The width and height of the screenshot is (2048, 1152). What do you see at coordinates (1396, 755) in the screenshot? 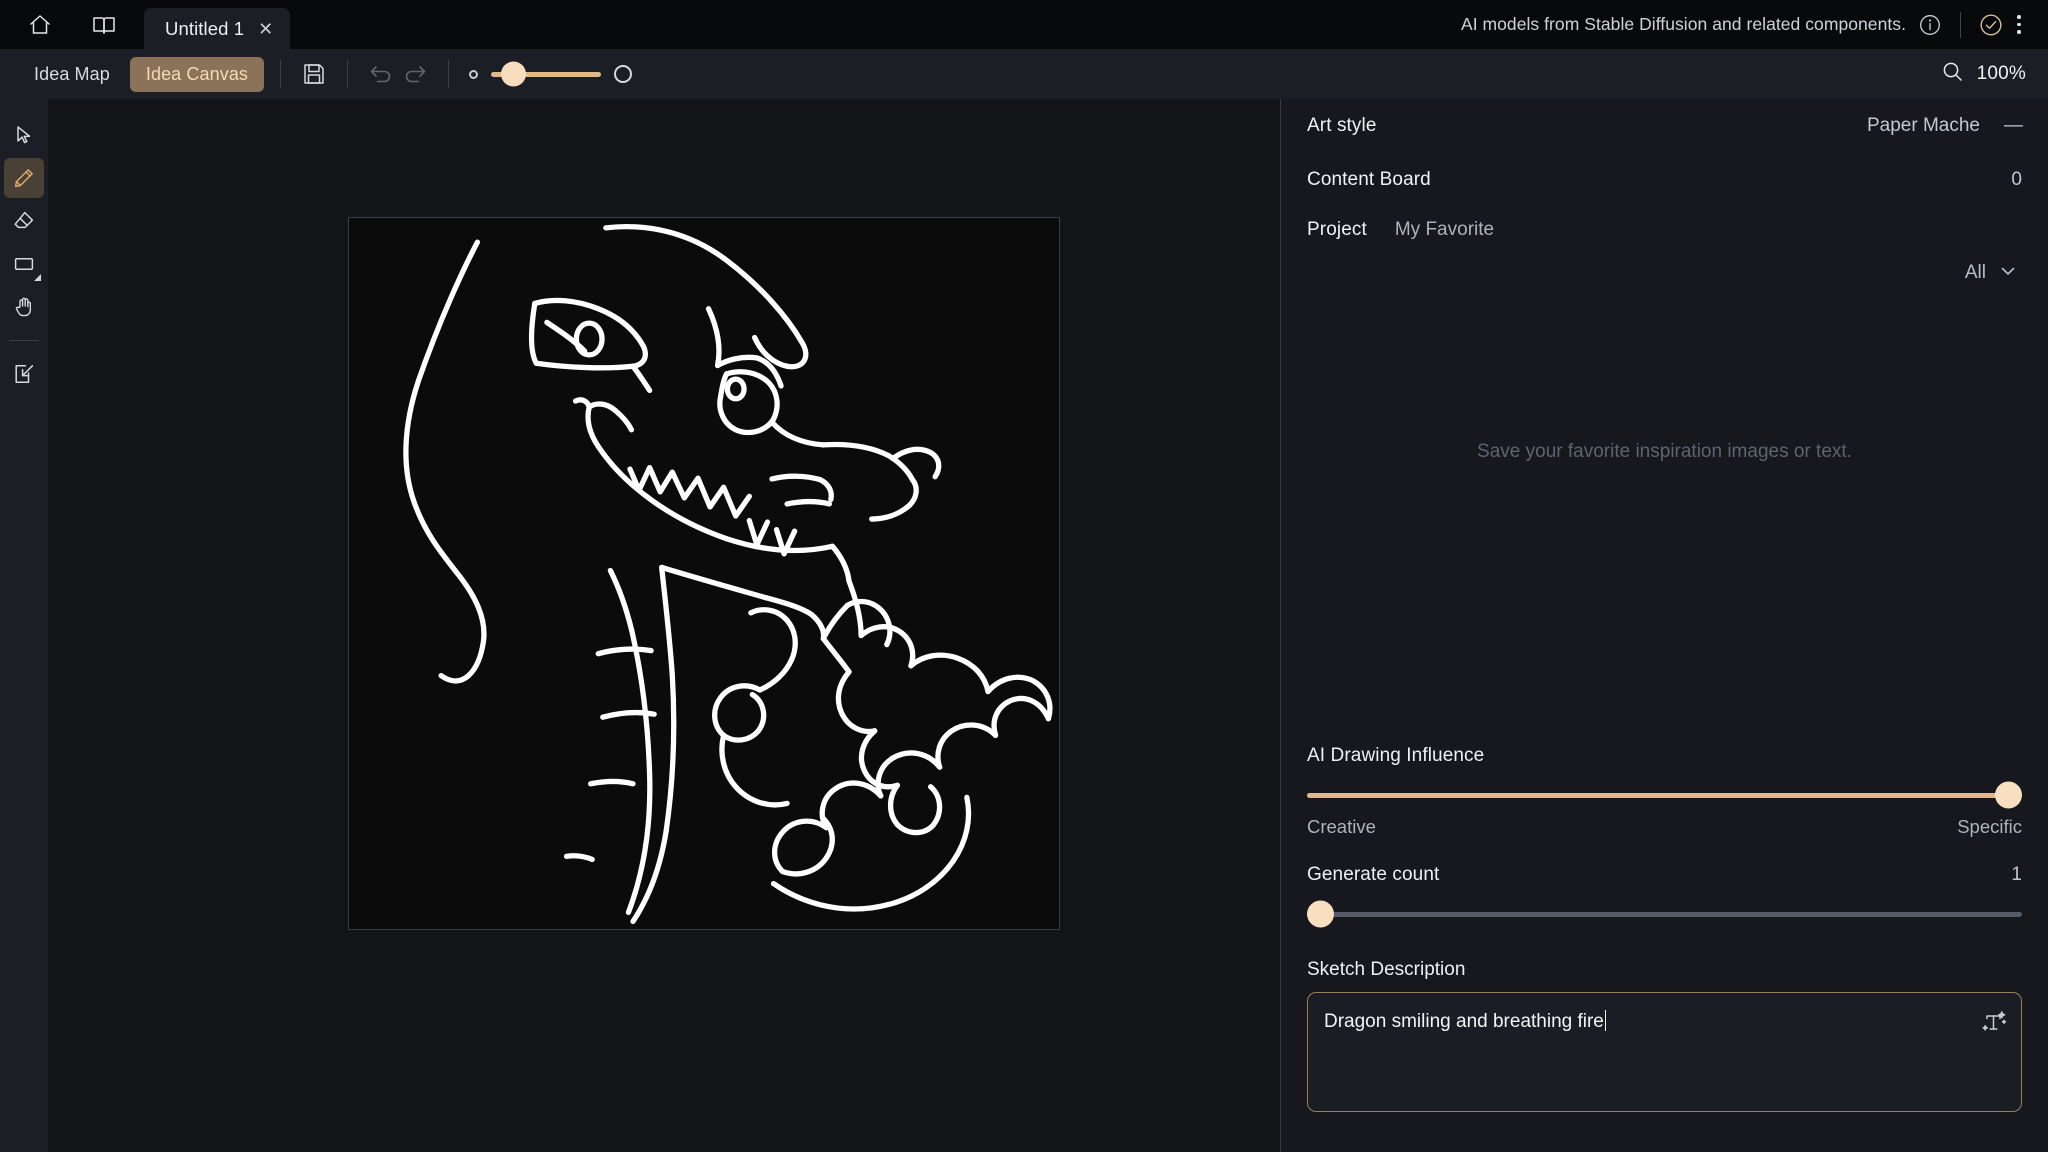
I see `ai-influence-label: AI Drawing Influence` at bounding box center [1396, 755].